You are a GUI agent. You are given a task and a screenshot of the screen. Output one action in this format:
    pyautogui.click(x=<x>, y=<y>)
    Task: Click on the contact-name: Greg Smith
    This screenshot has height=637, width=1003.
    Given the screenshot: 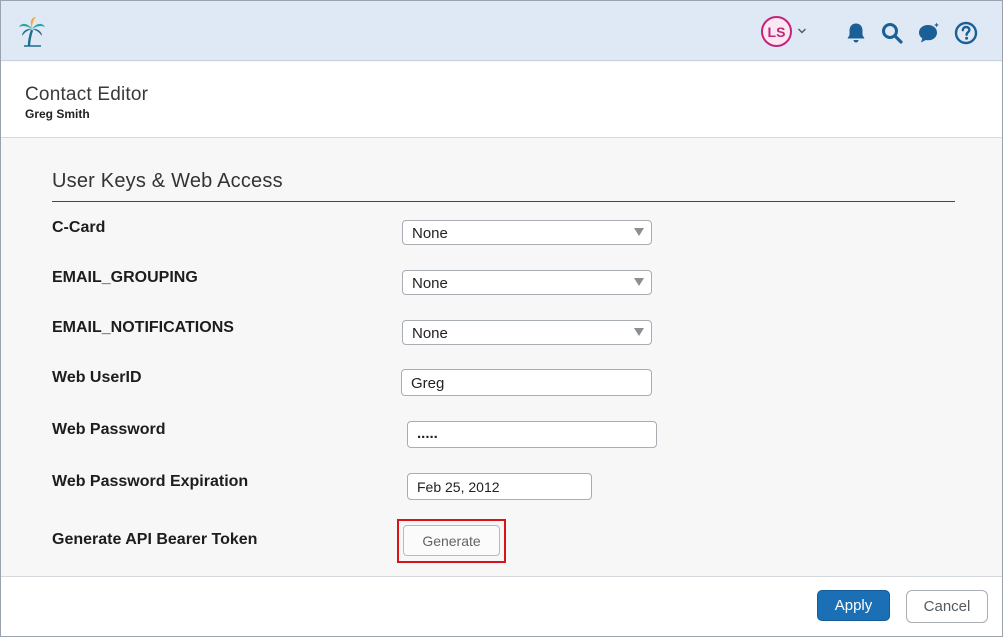 What is the action you would take?
    pyautogui.click(x=57, y=114)
    